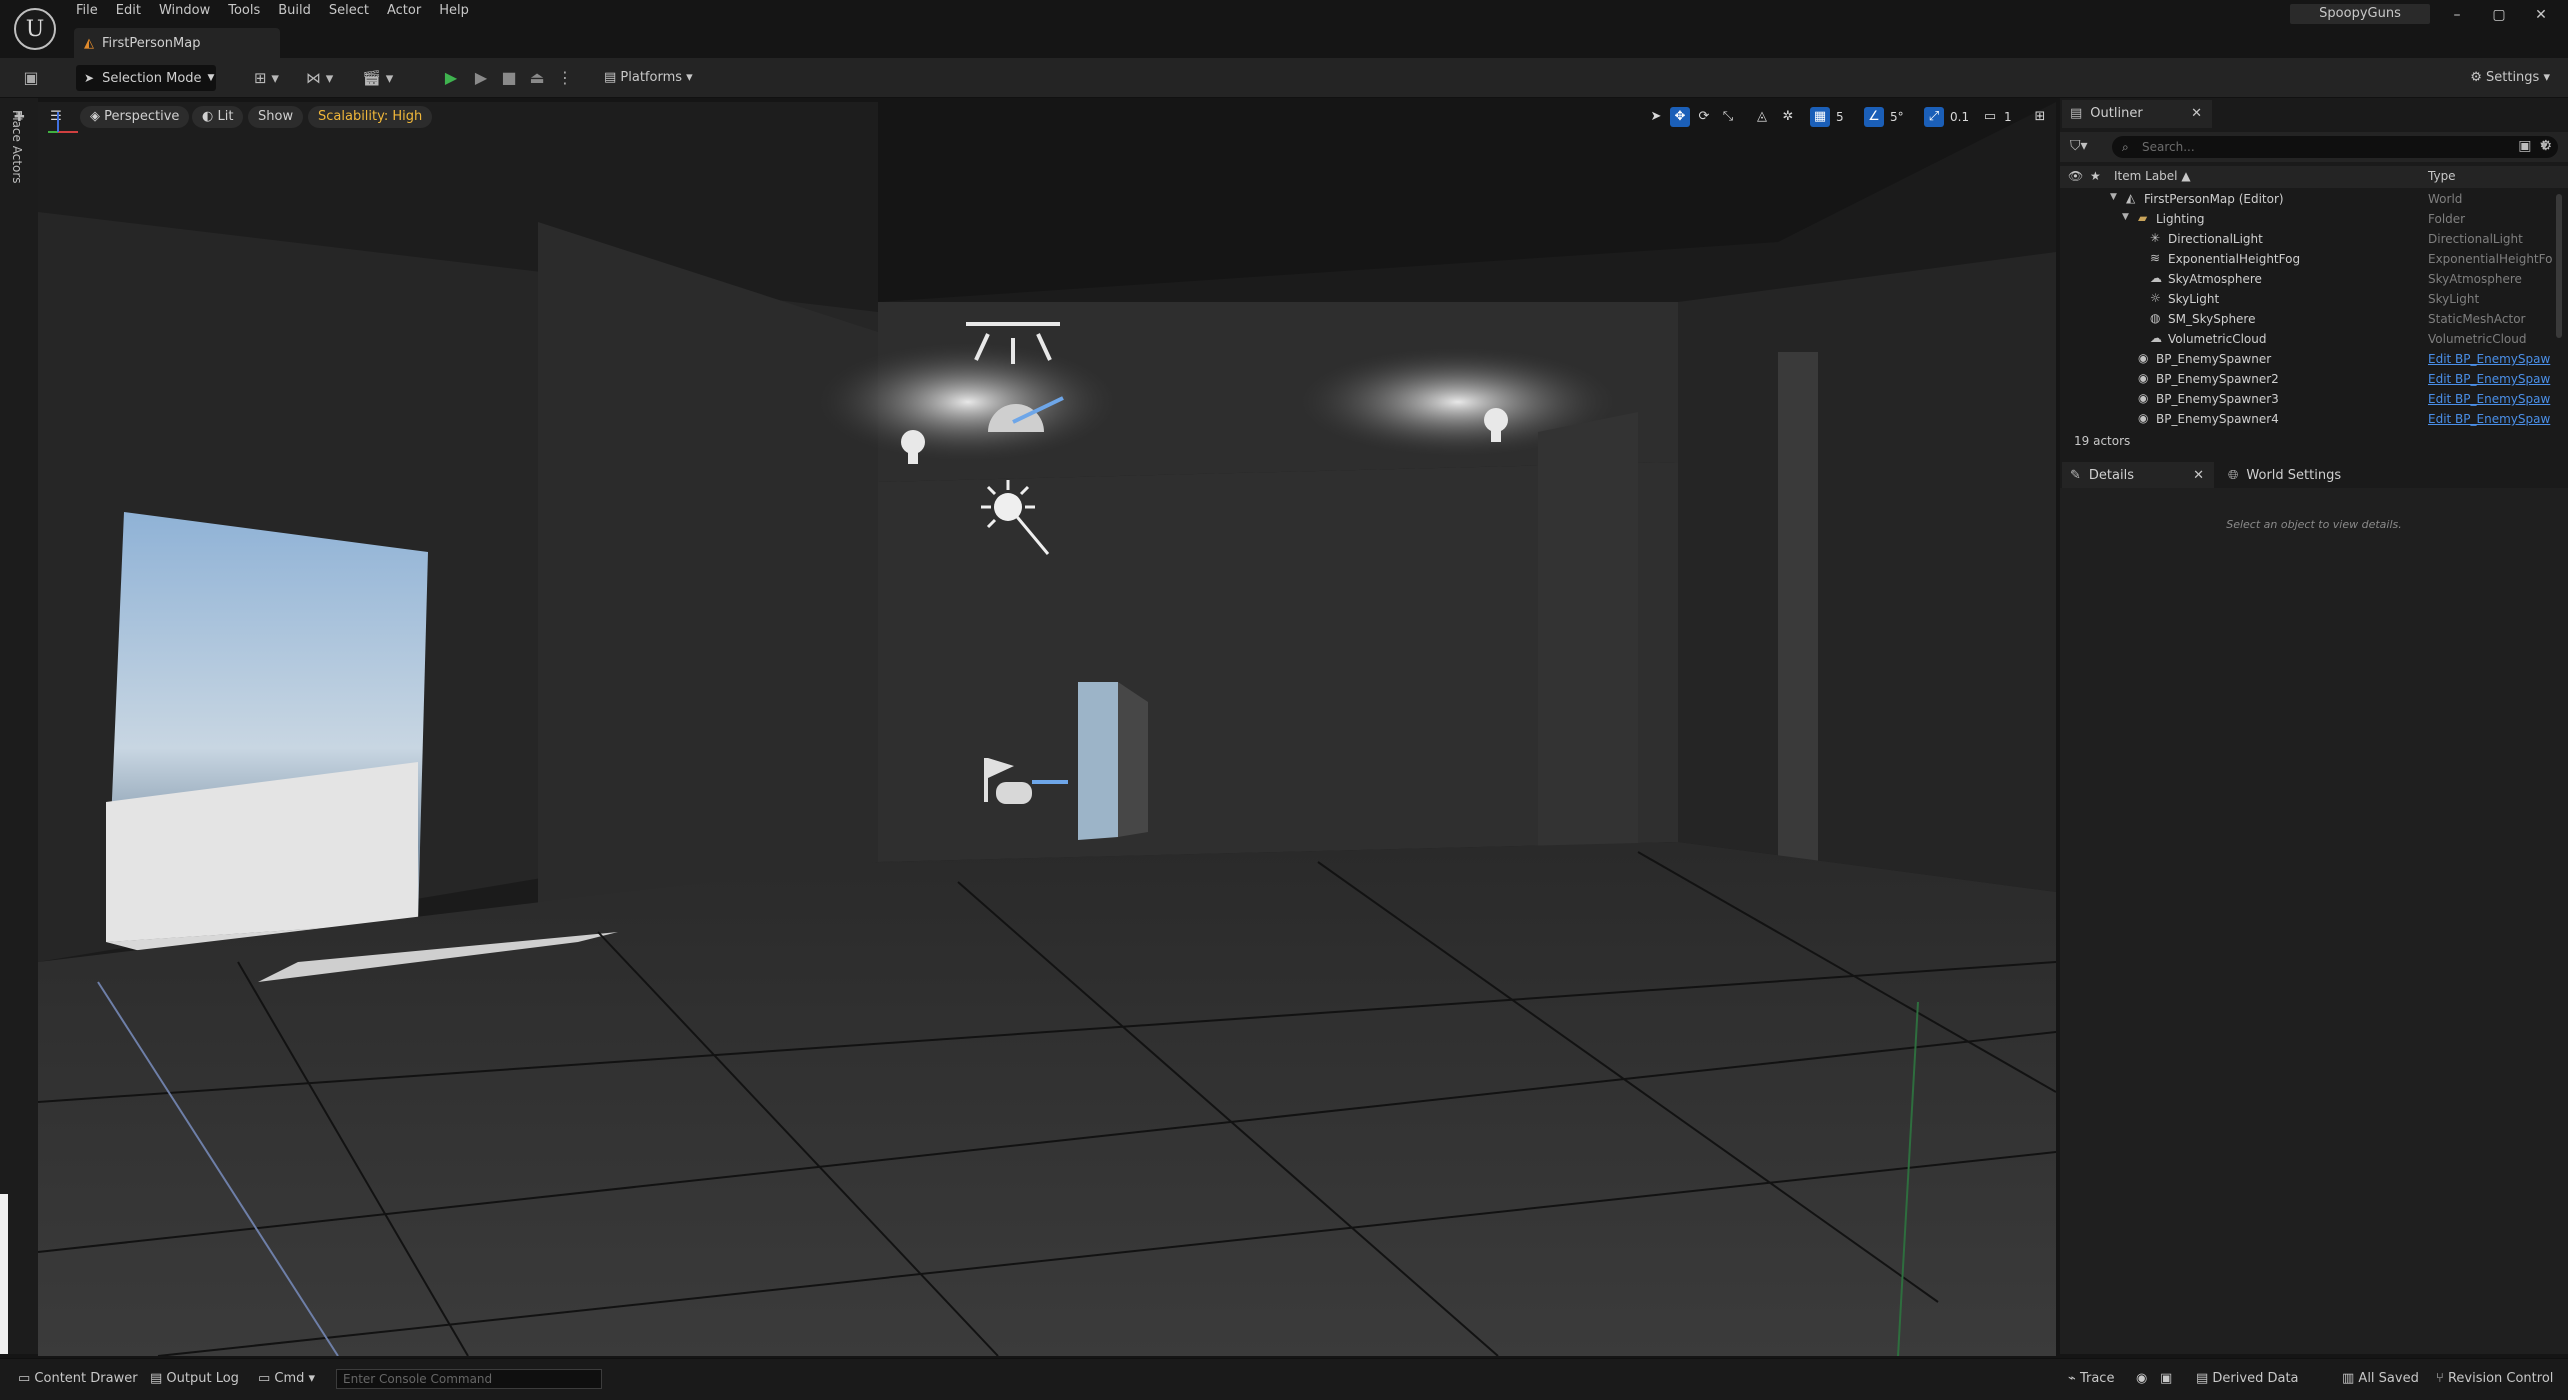  I want to click on pencil-icon: ✎, so click(2075, 475).